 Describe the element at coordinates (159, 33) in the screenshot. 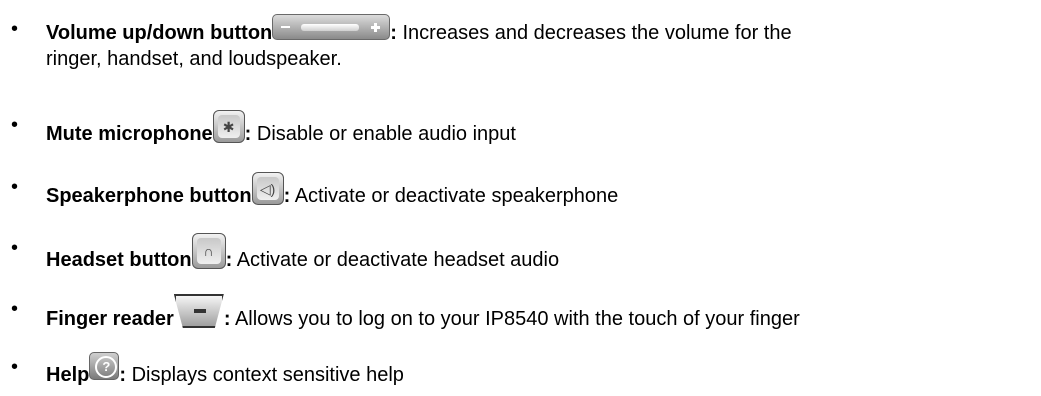

I see `item-term: Volume up/down button` at that location.